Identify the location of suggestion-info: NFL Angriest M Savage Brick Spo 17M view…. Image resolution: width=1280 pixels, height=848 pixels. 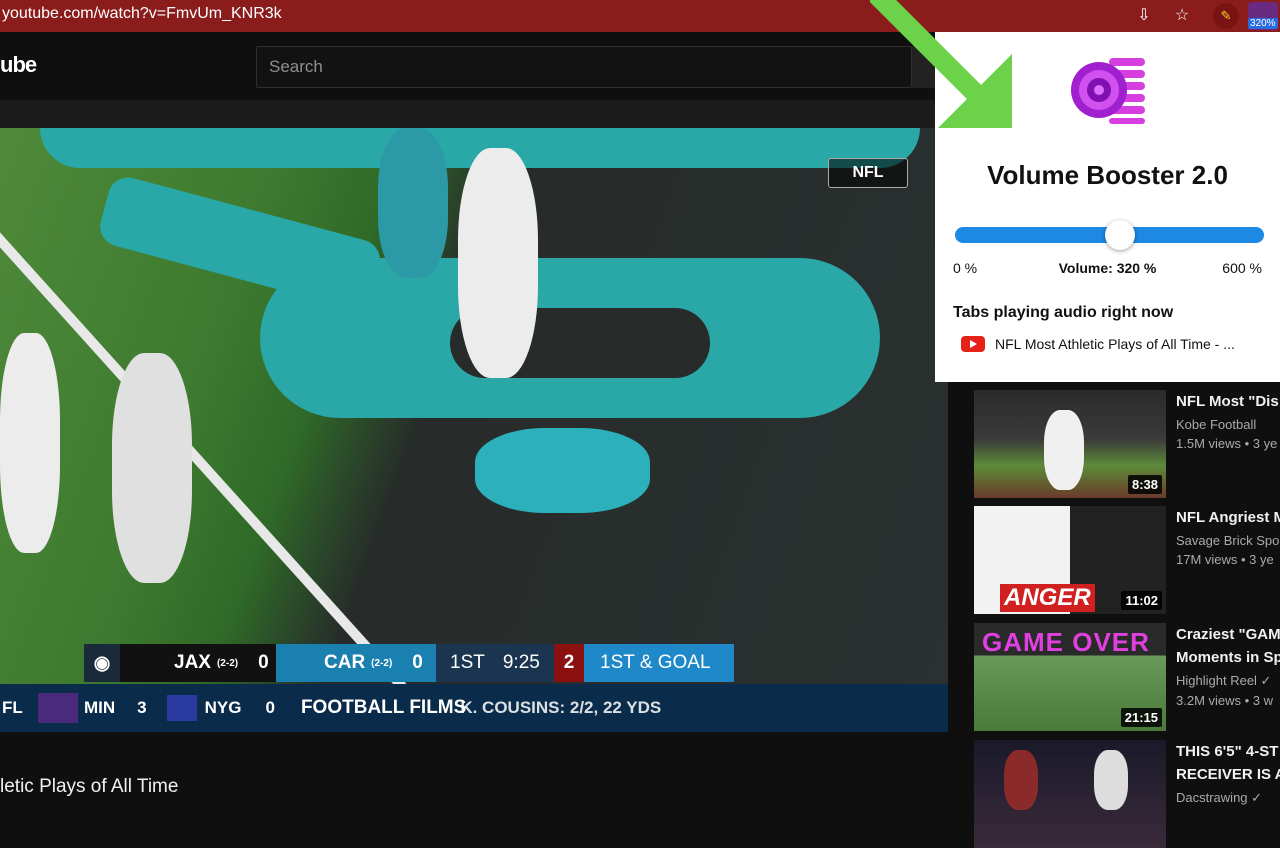
(1228, 536).